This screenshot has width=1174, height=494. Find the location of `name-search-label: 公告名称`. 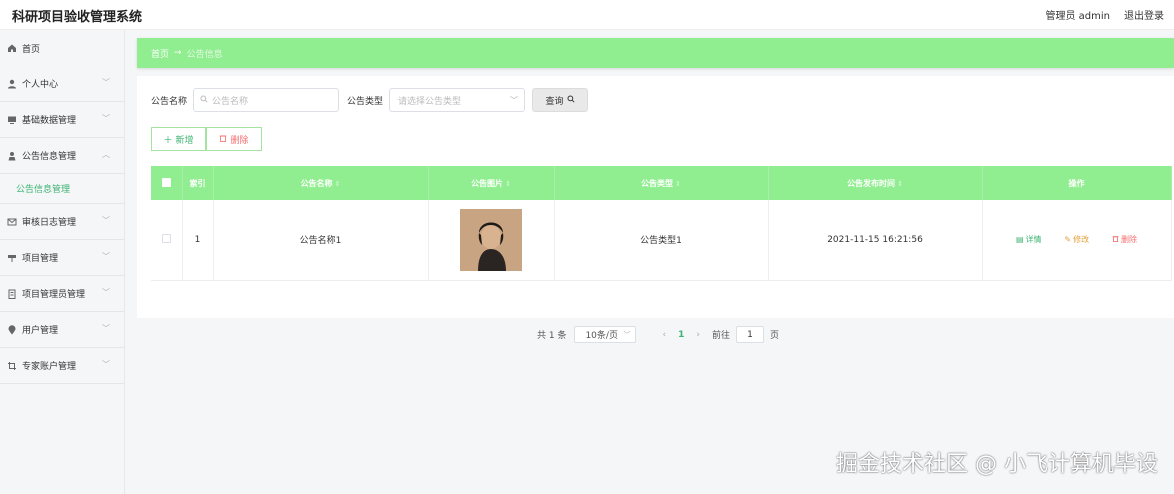

name-search-label: 公告名称 is located at coordinates (169, 101).